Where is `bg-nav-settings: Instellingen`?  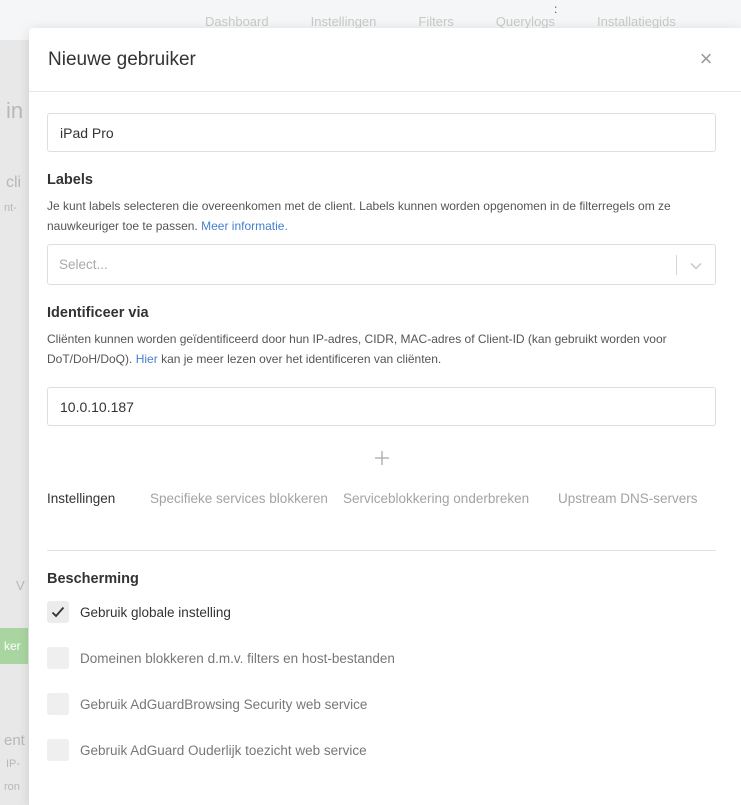 bg-nav-settings: Instellingen is located at coordinates (343, 21).